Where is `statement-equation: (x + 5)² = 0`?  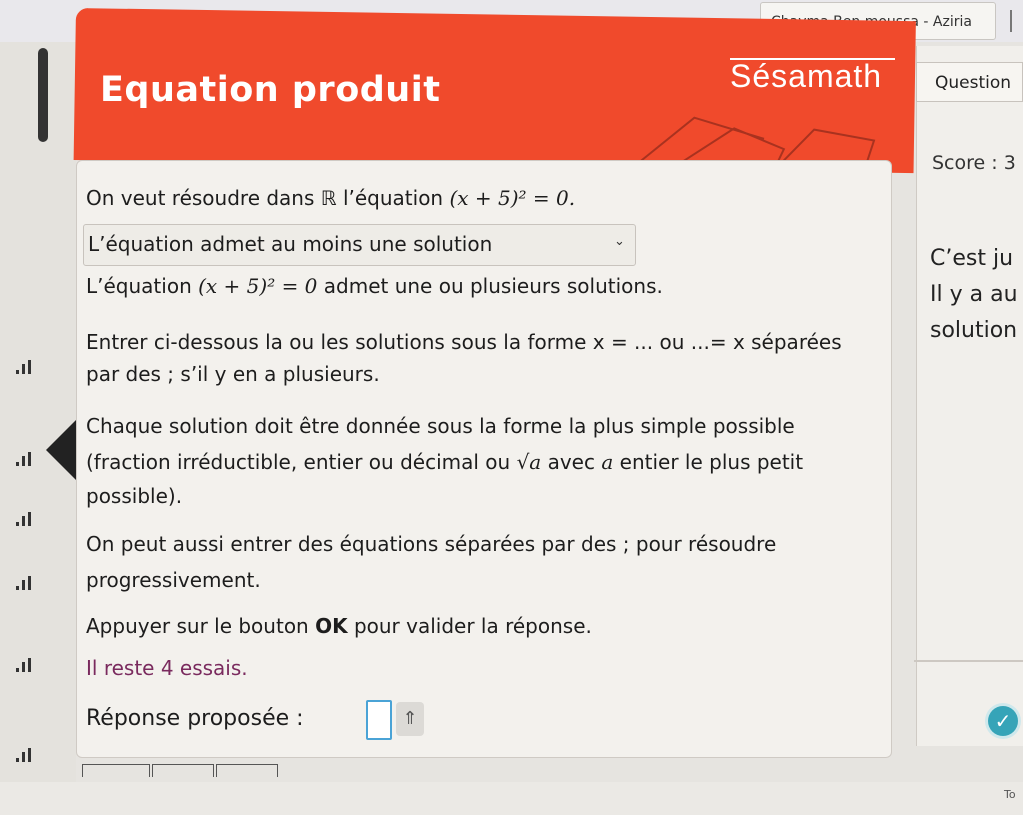
statement-equation: (x + 5)² = 0 is located at coordinates (258, 286).